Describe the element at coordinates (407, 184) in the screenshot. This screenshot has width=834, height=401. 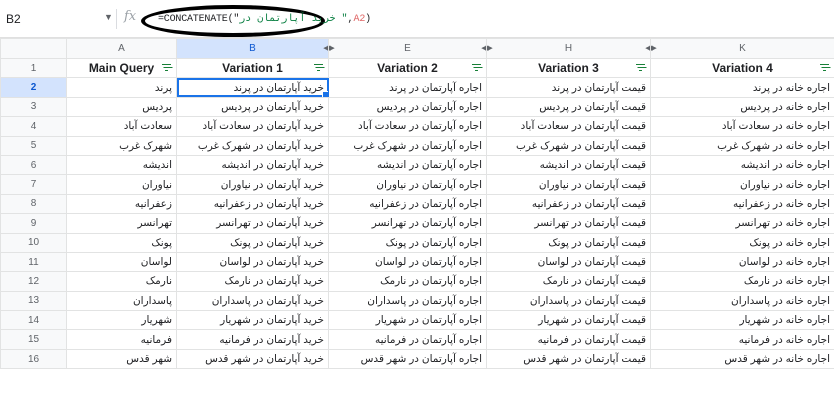
I see `cell-e7: اجاره آپارتمان در نیاوران` at that location.